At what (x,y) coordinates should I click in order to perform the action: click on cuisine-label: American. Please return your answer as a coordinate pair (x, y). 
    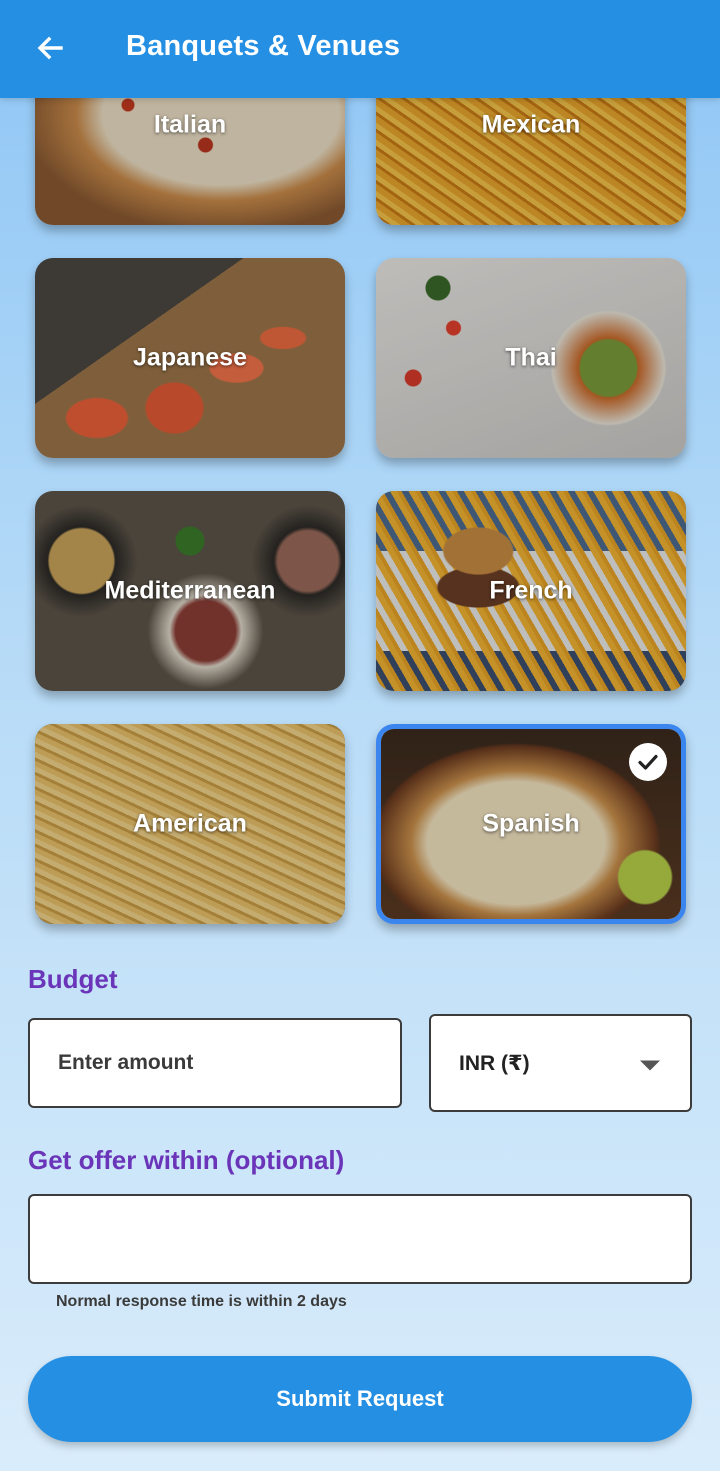
    Looking at the image, I should click on (190, 823).